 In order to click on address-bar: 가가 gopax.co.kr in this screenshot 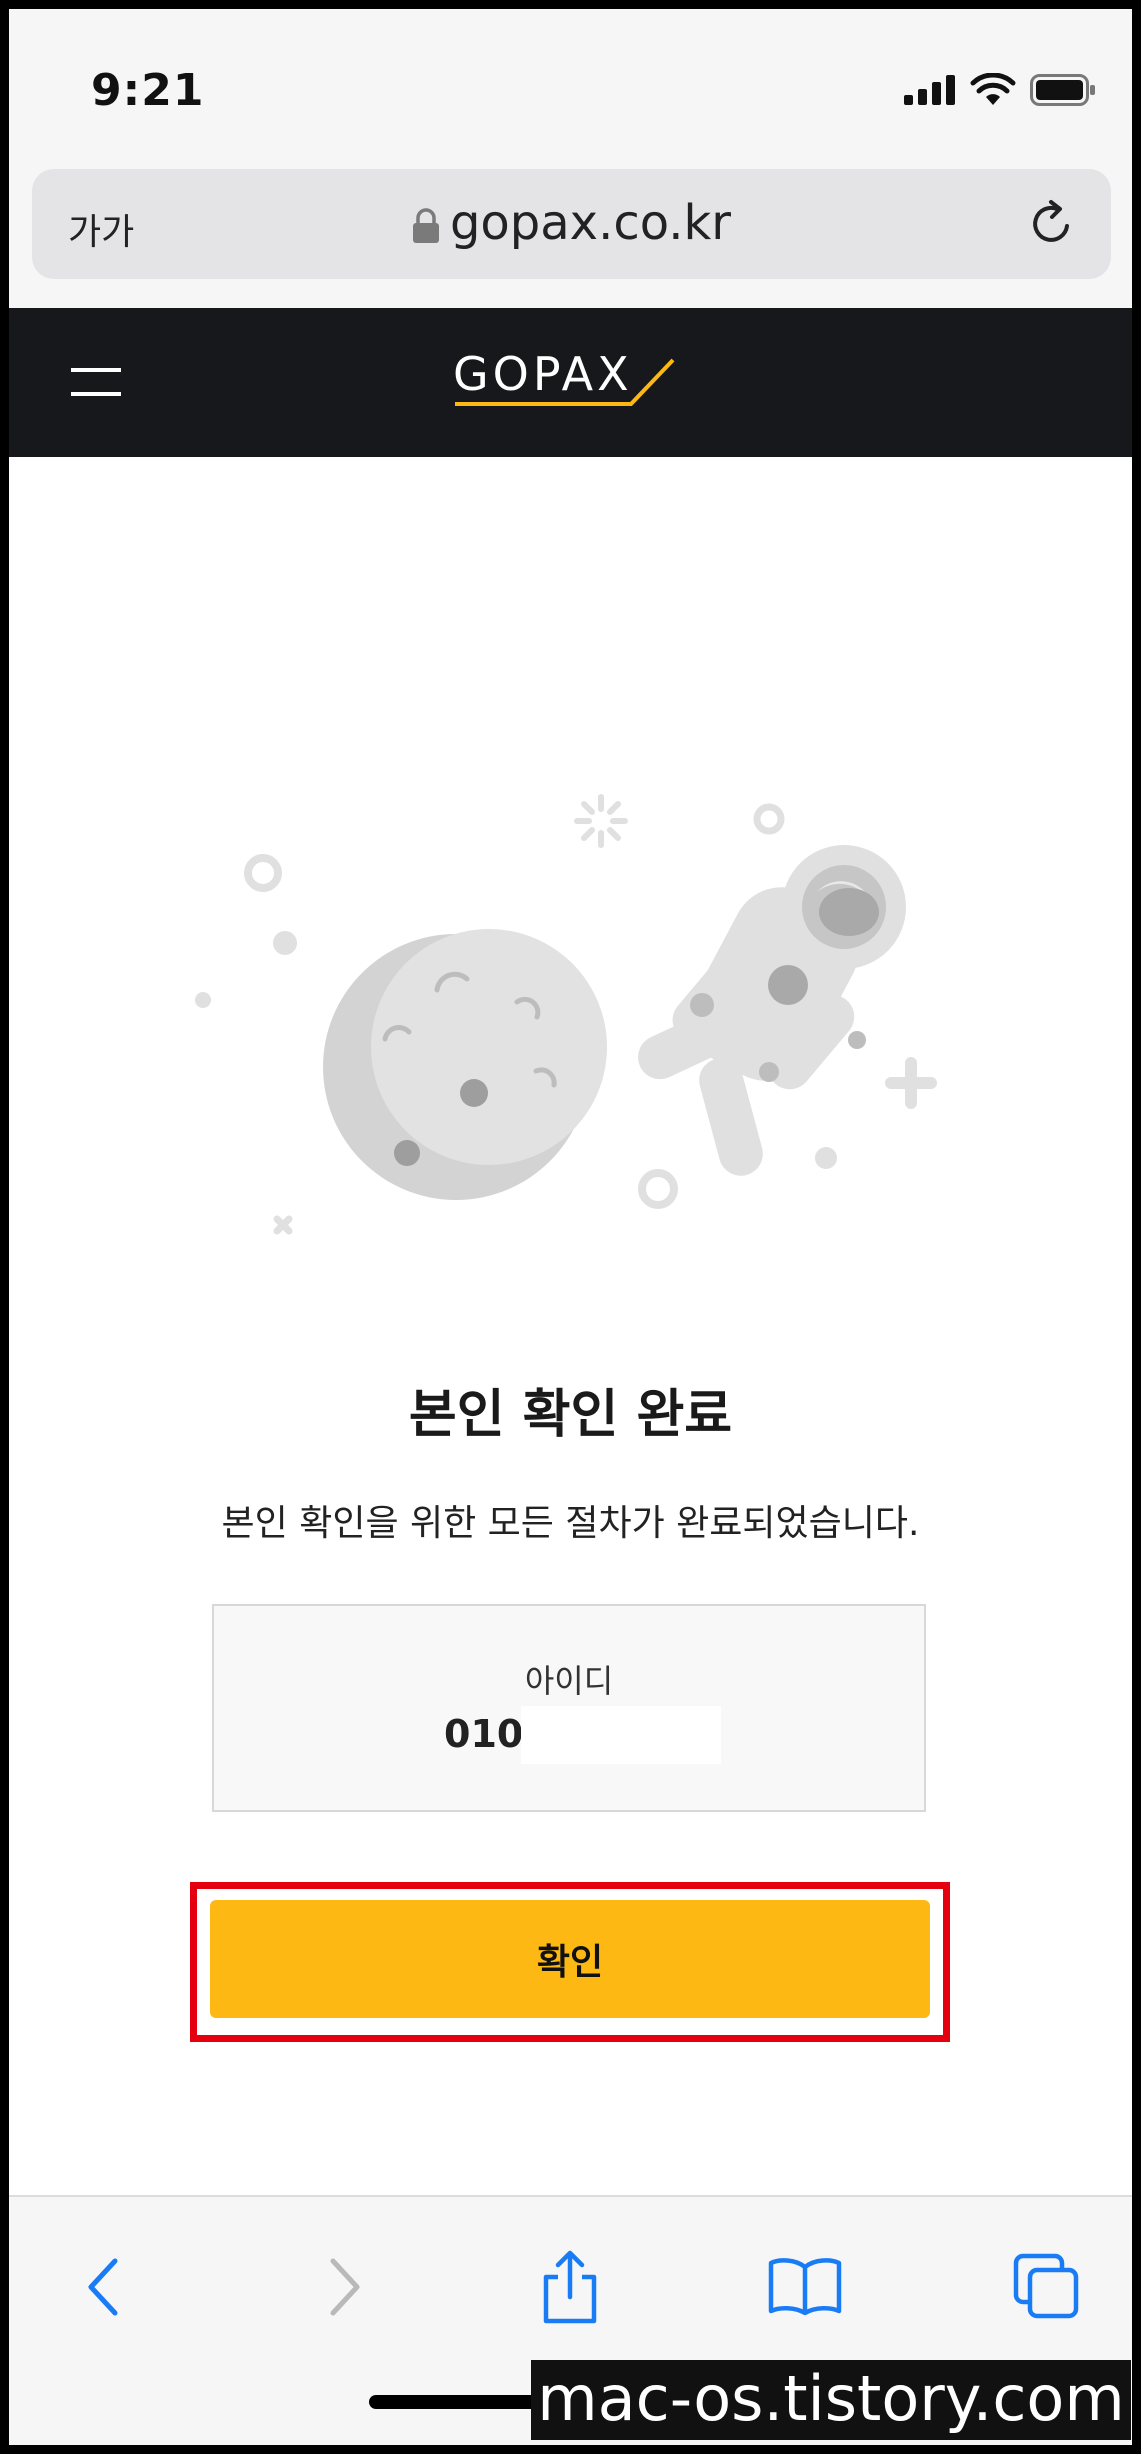, I will do `click(571, 224)`.